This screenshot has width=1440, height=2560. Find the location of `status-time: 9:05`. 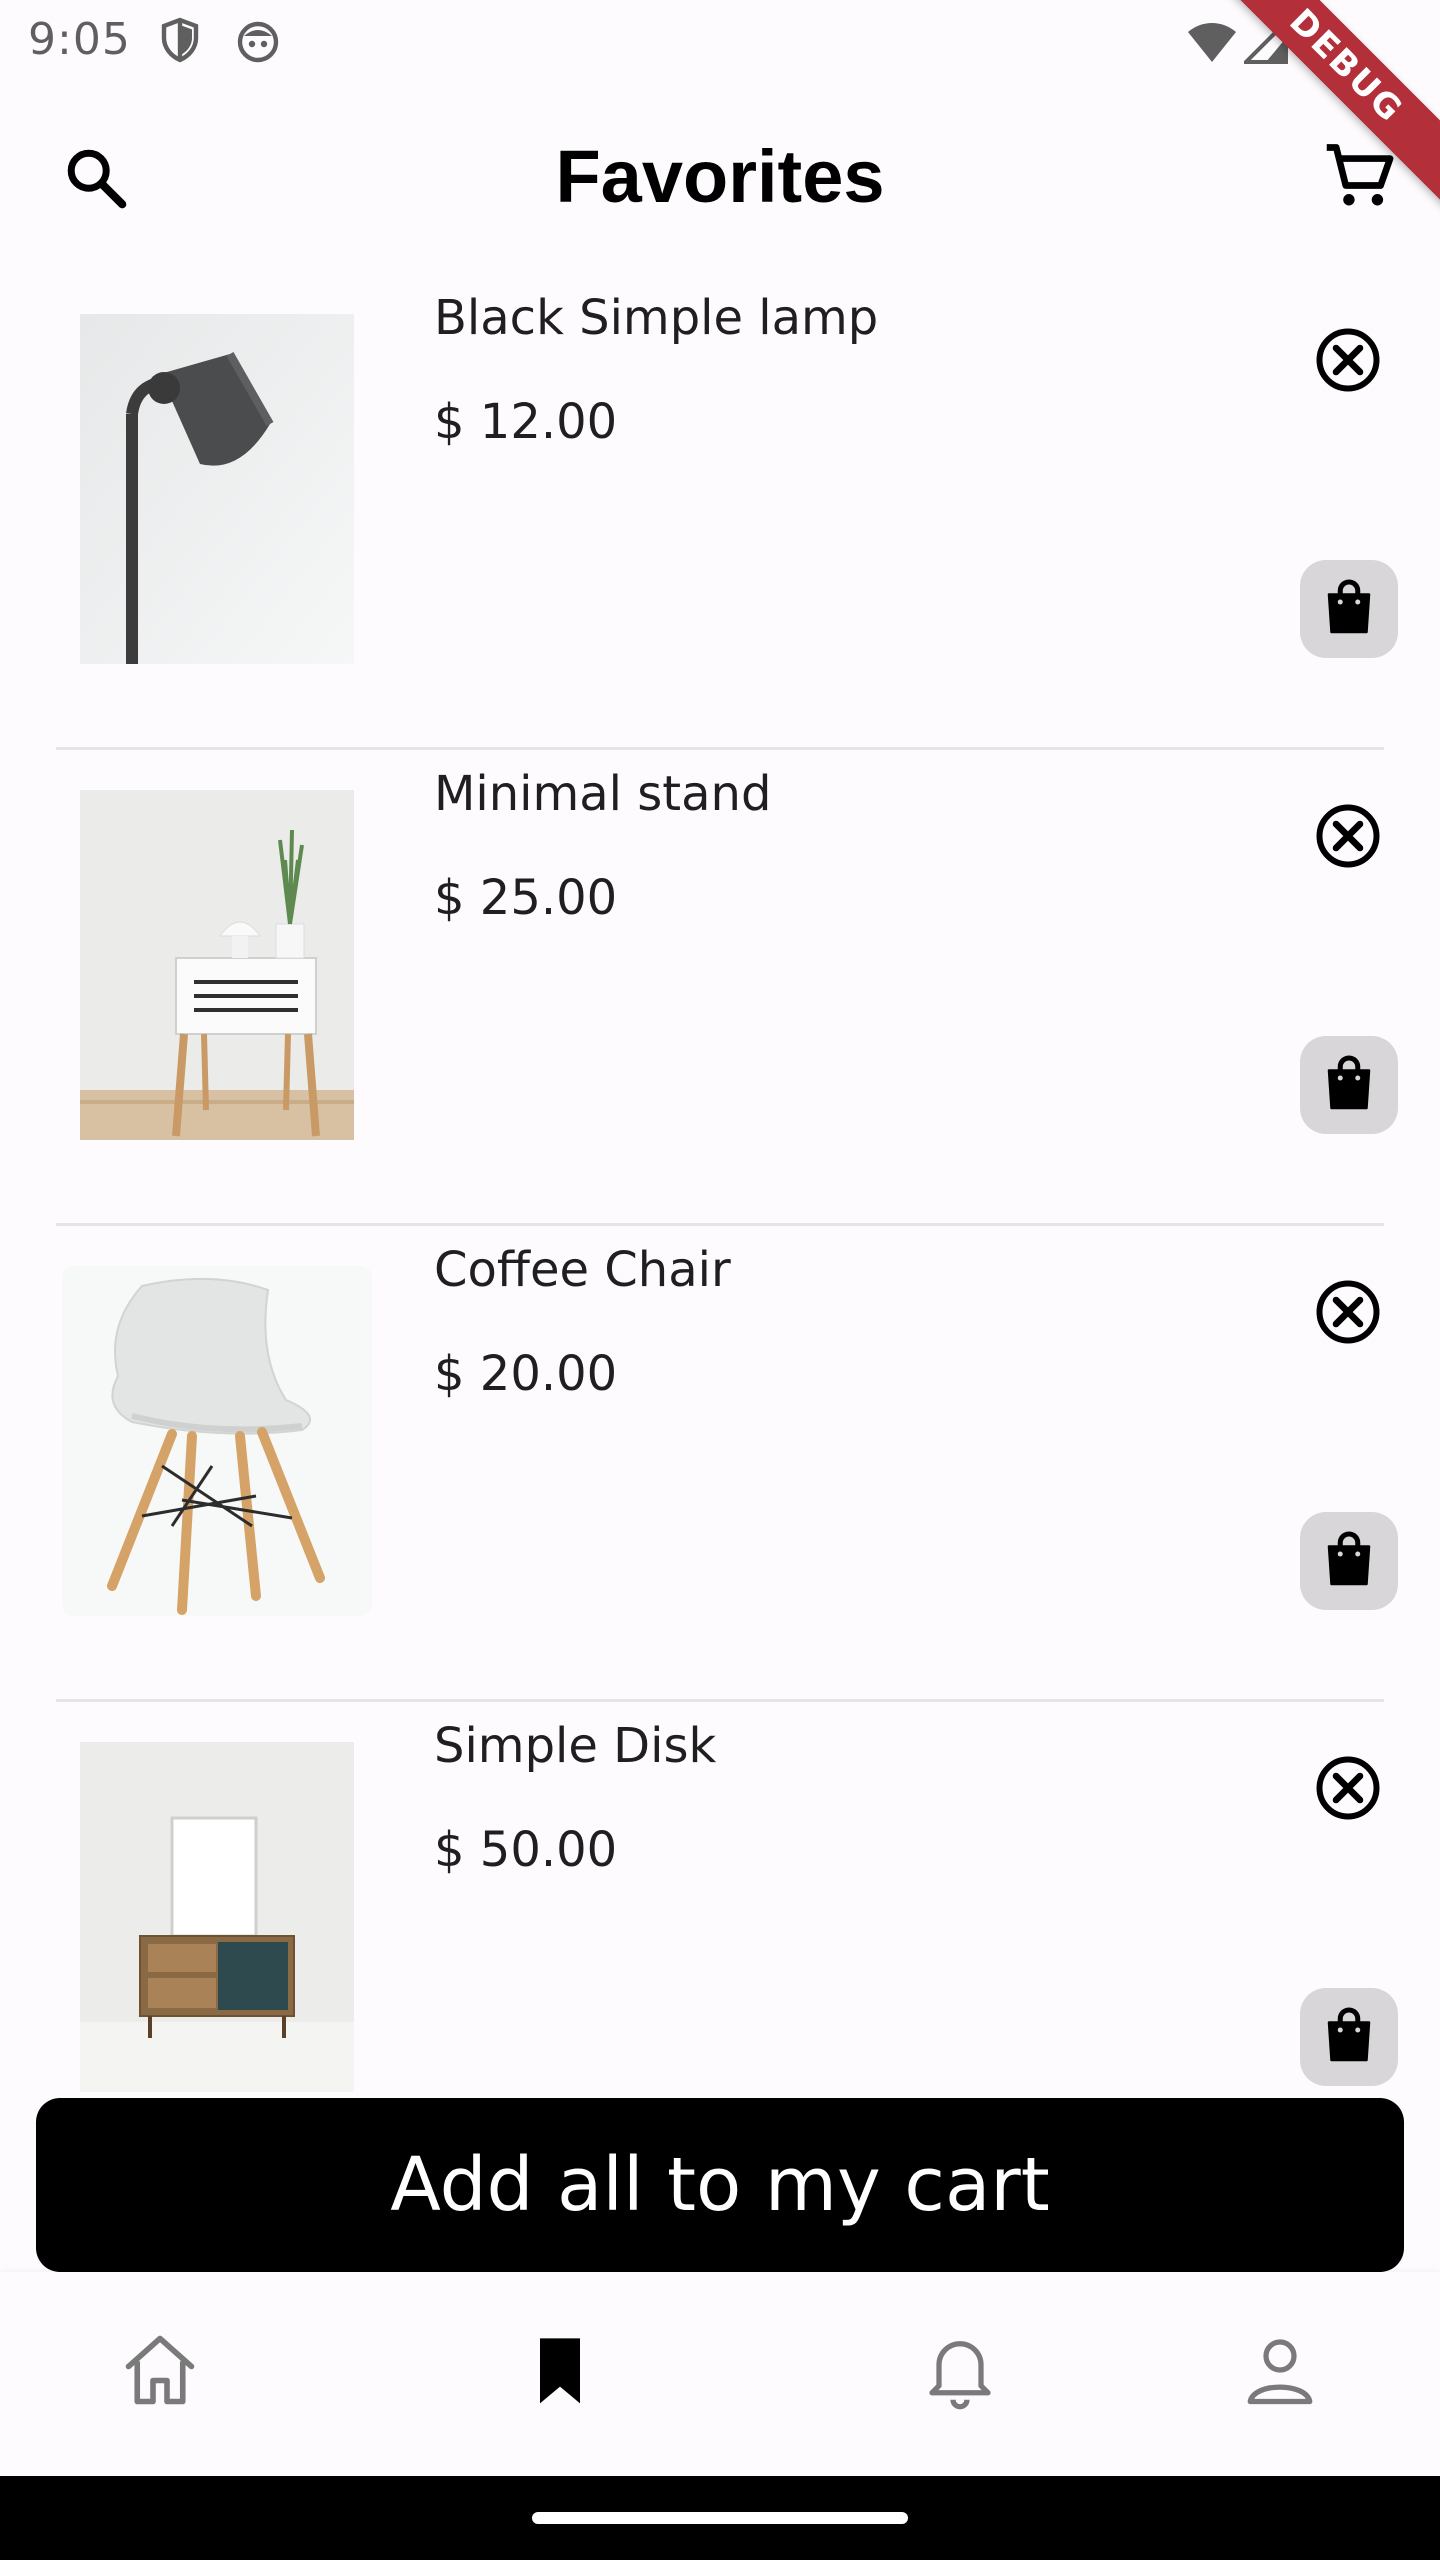

status-time: 9:05 is located at coordinates (79, 39).